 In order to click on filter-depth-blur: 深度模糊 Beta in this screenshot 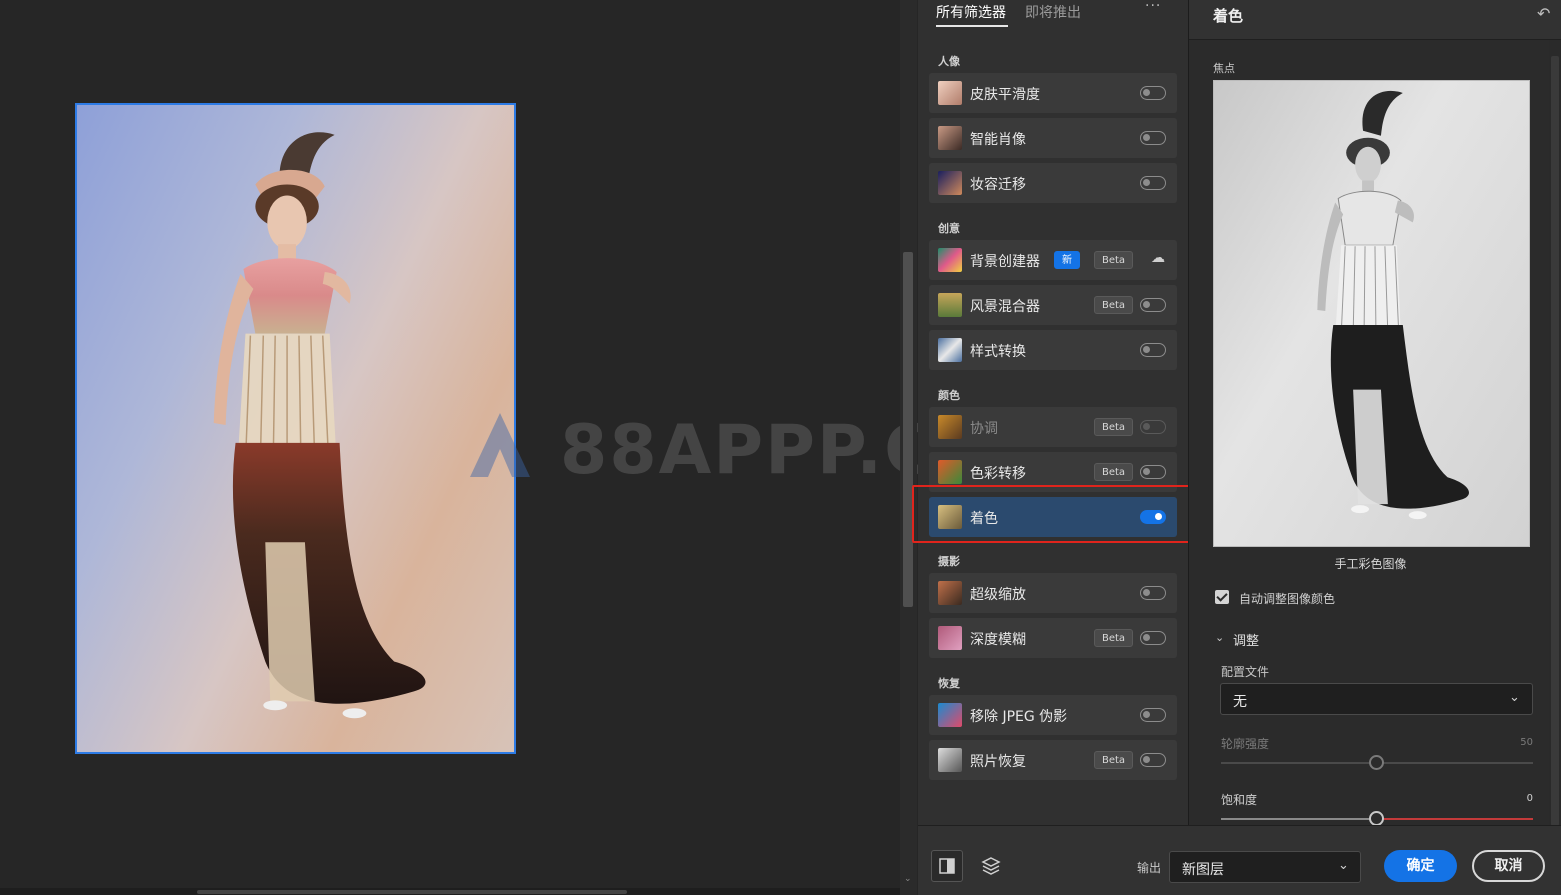, I will do `click(1053, 638)`.